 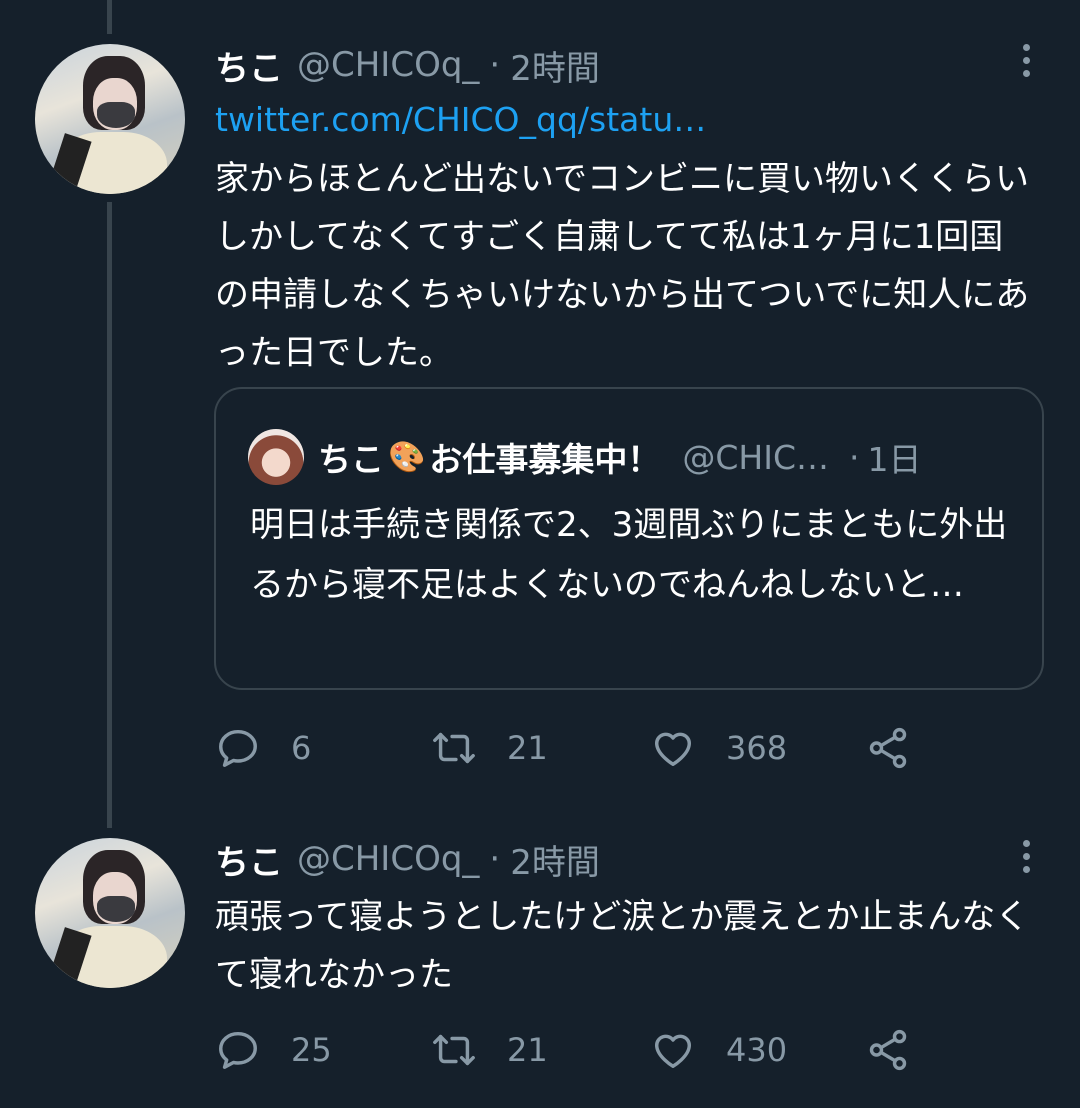 I want to click on share-button, so click(x=888, y=1050).